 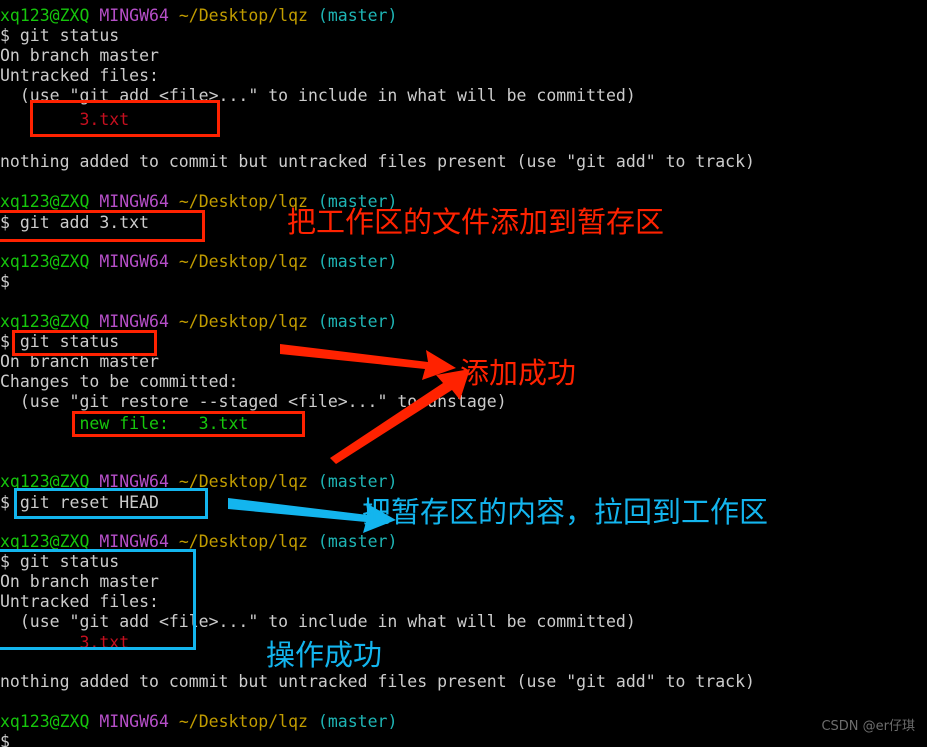 I want to click on output-on-branch: On branch master, so click(x=79, y=55).